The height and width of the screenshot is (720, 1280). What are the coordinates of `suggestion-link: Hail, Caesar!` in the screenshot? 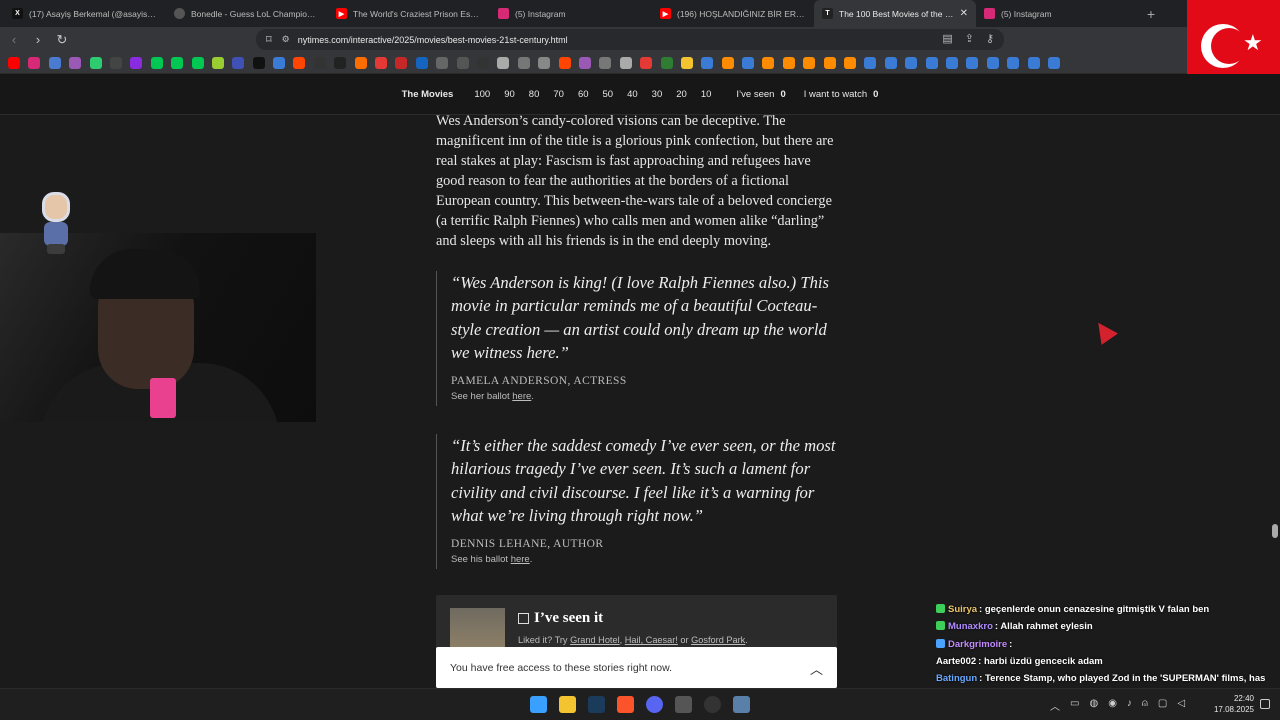 It's located at (651, 640).